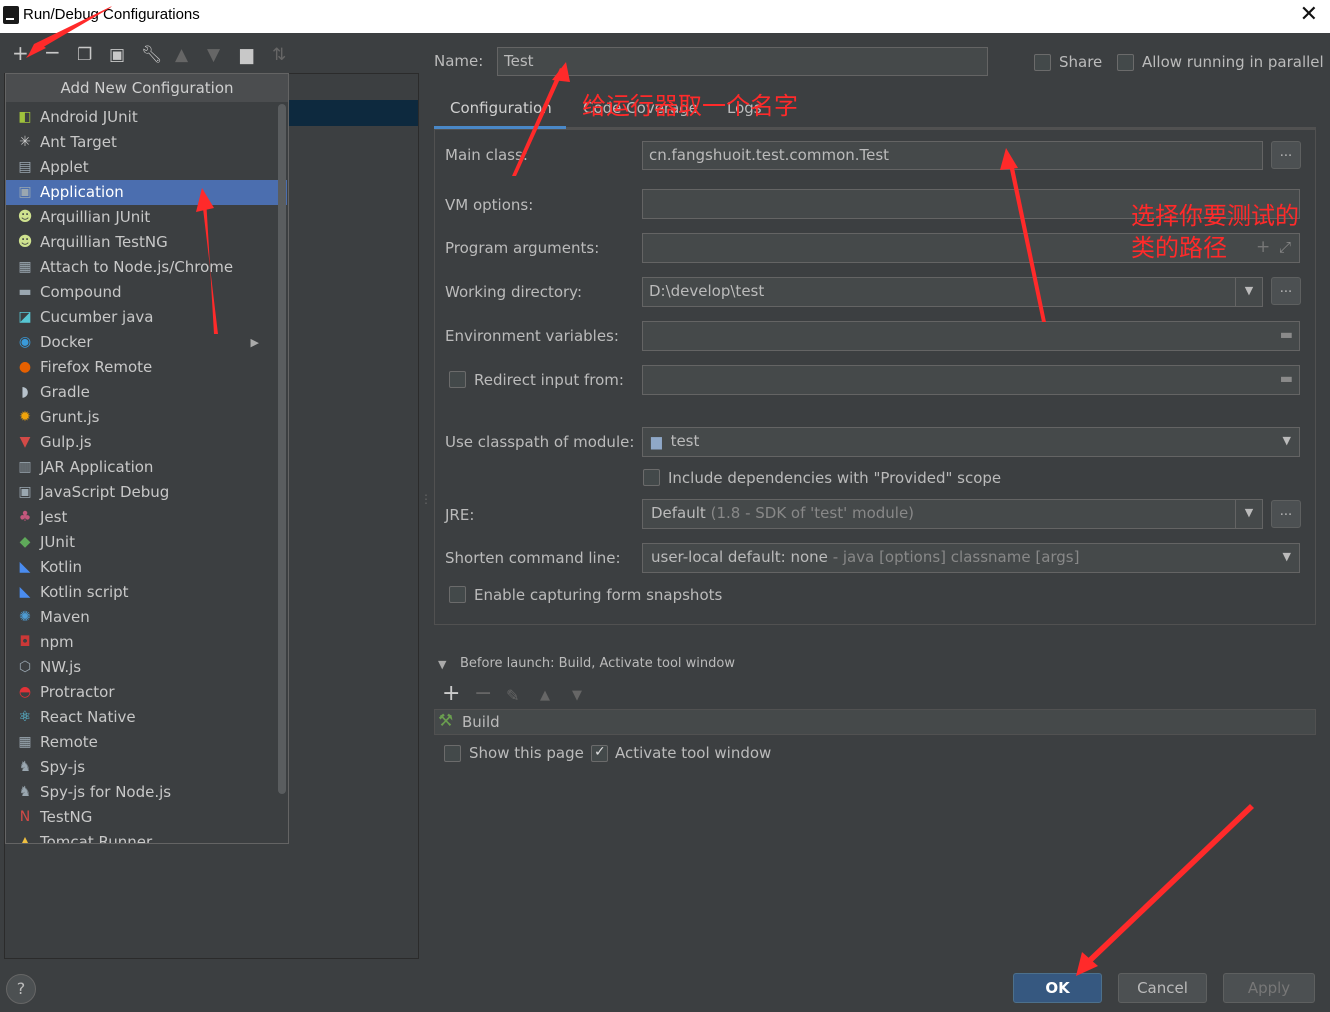  What do you see at coordinates (1168, 886) in the screenshot?
I see `arrow-to-ok` at bounding box center [1168, 886].